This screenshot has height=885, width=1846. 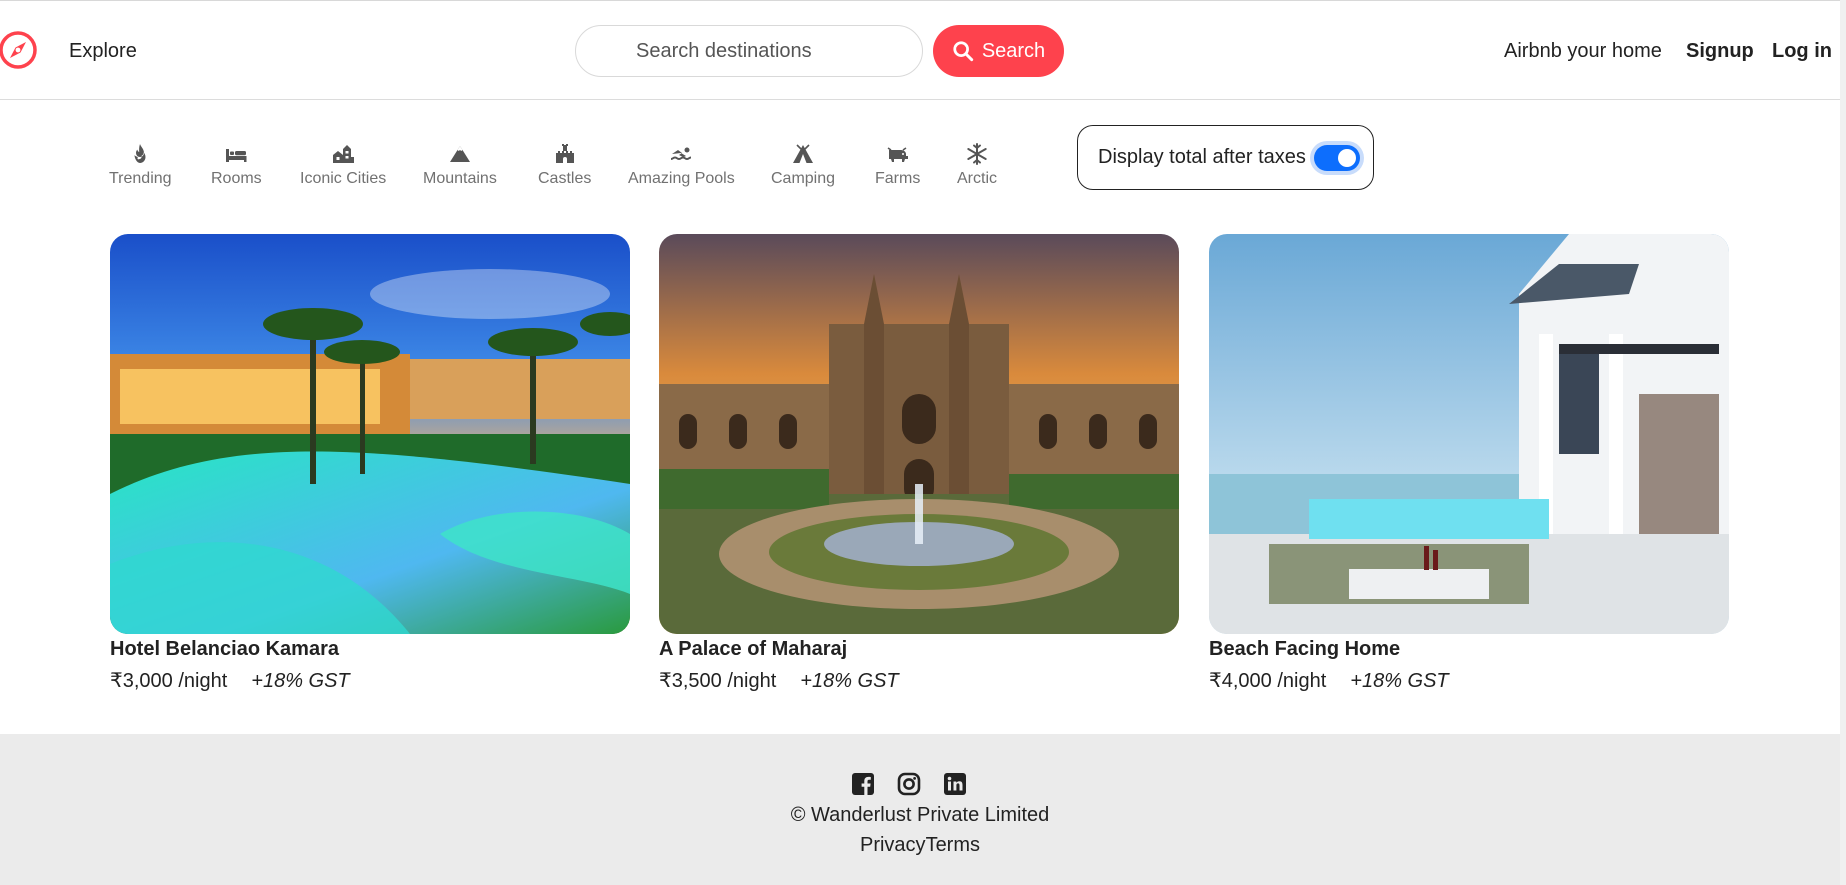 I want to click on filter-amazing-pools: Amazing Pools, so click(x=681, y=165).